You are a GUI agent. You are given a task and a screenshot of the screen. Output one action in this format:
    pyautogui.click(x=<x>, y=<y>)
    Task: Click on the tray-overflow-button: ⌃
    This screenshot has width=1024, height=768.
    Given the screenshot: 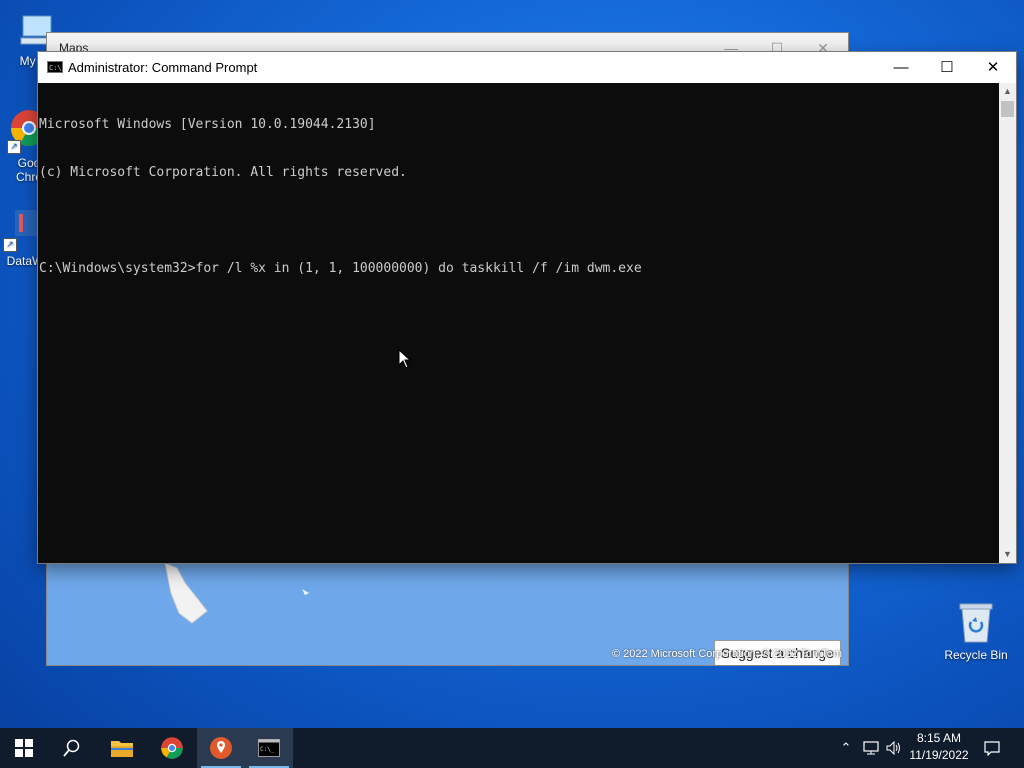 What is the action you would take?
    pyautogui.click(x=846, y=748)
    